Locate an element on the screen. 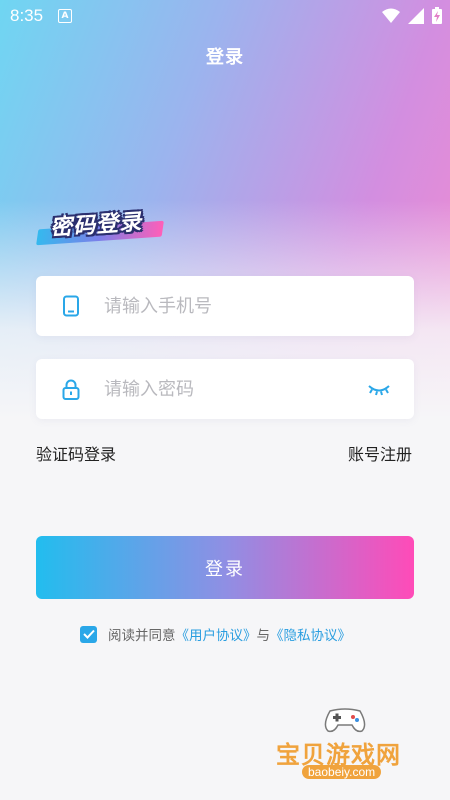  agreement-checkbox is located at coordinates (88, 634).